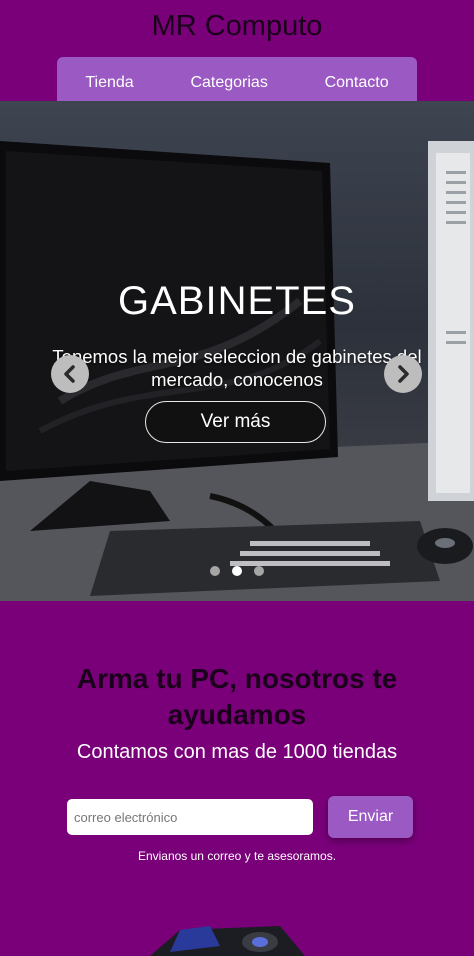 This screenshot has height=956, width=474. I want to click on site-header: MR Computo Tienda Categorias Contacto, so click(237, 50).